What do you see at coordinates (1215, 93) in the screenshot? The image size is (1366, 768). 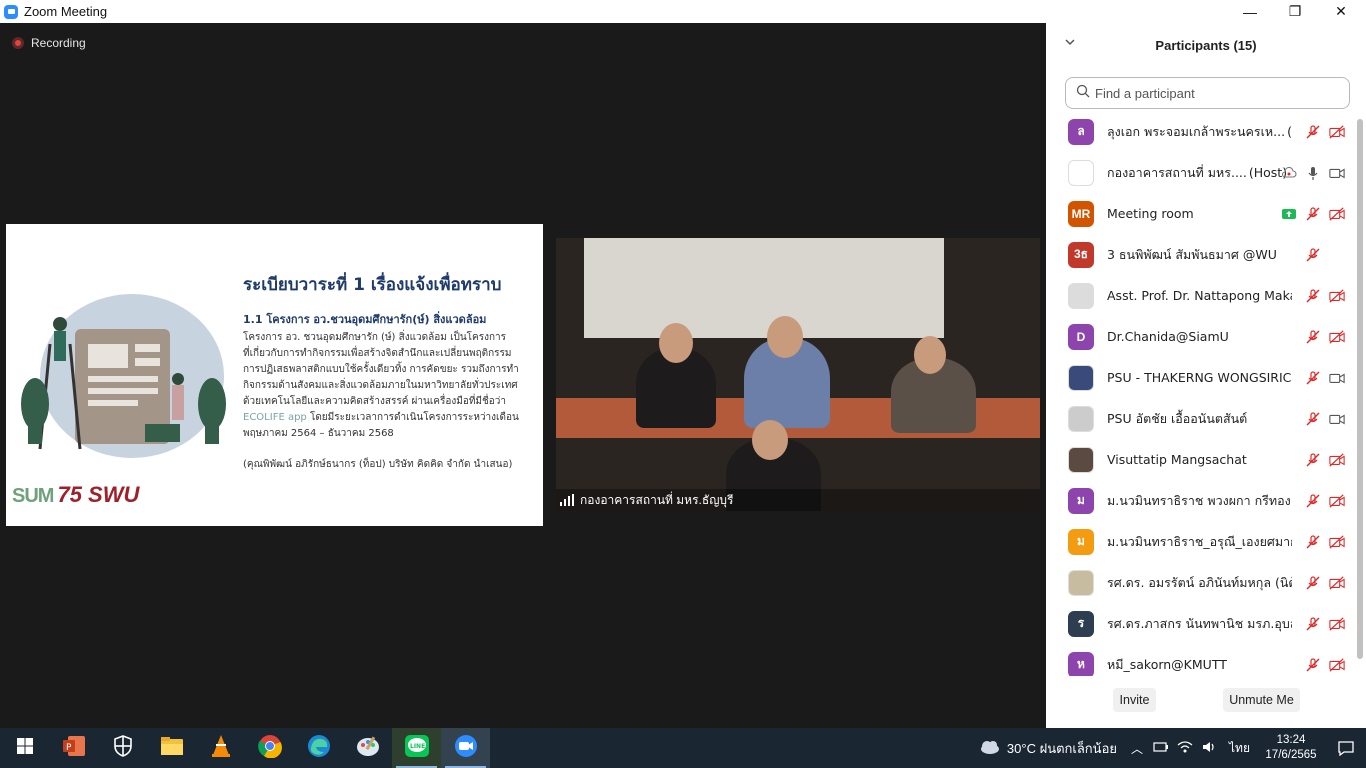 I see `search-input` at bounding box center [1215, 93].